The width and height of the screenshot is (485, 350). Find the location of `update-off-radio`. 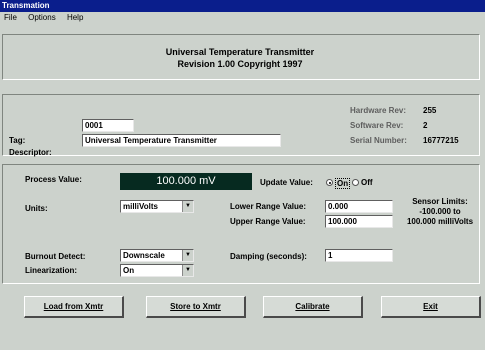

update-off-radio is located at coordinates (355, 182).